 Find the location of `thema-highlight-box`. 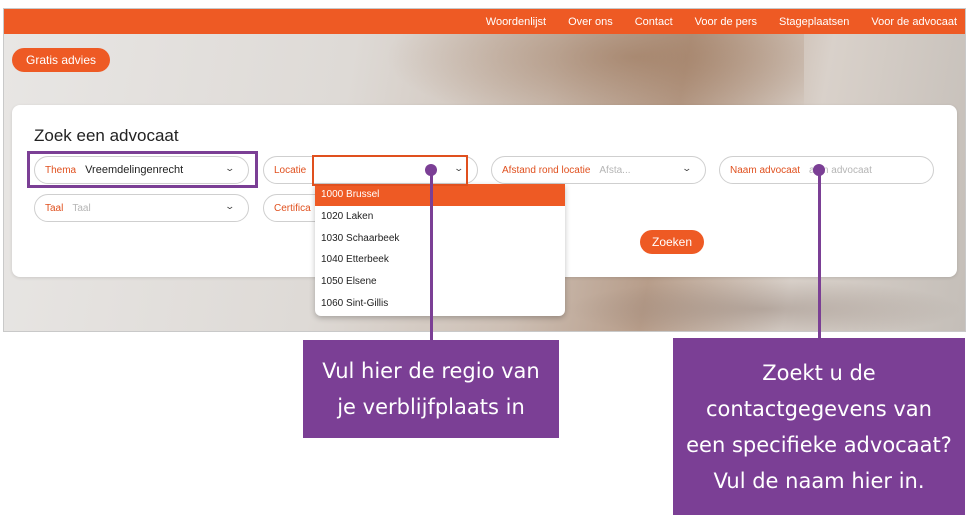

thema-highlight-box is located at coordinates (142, 169).